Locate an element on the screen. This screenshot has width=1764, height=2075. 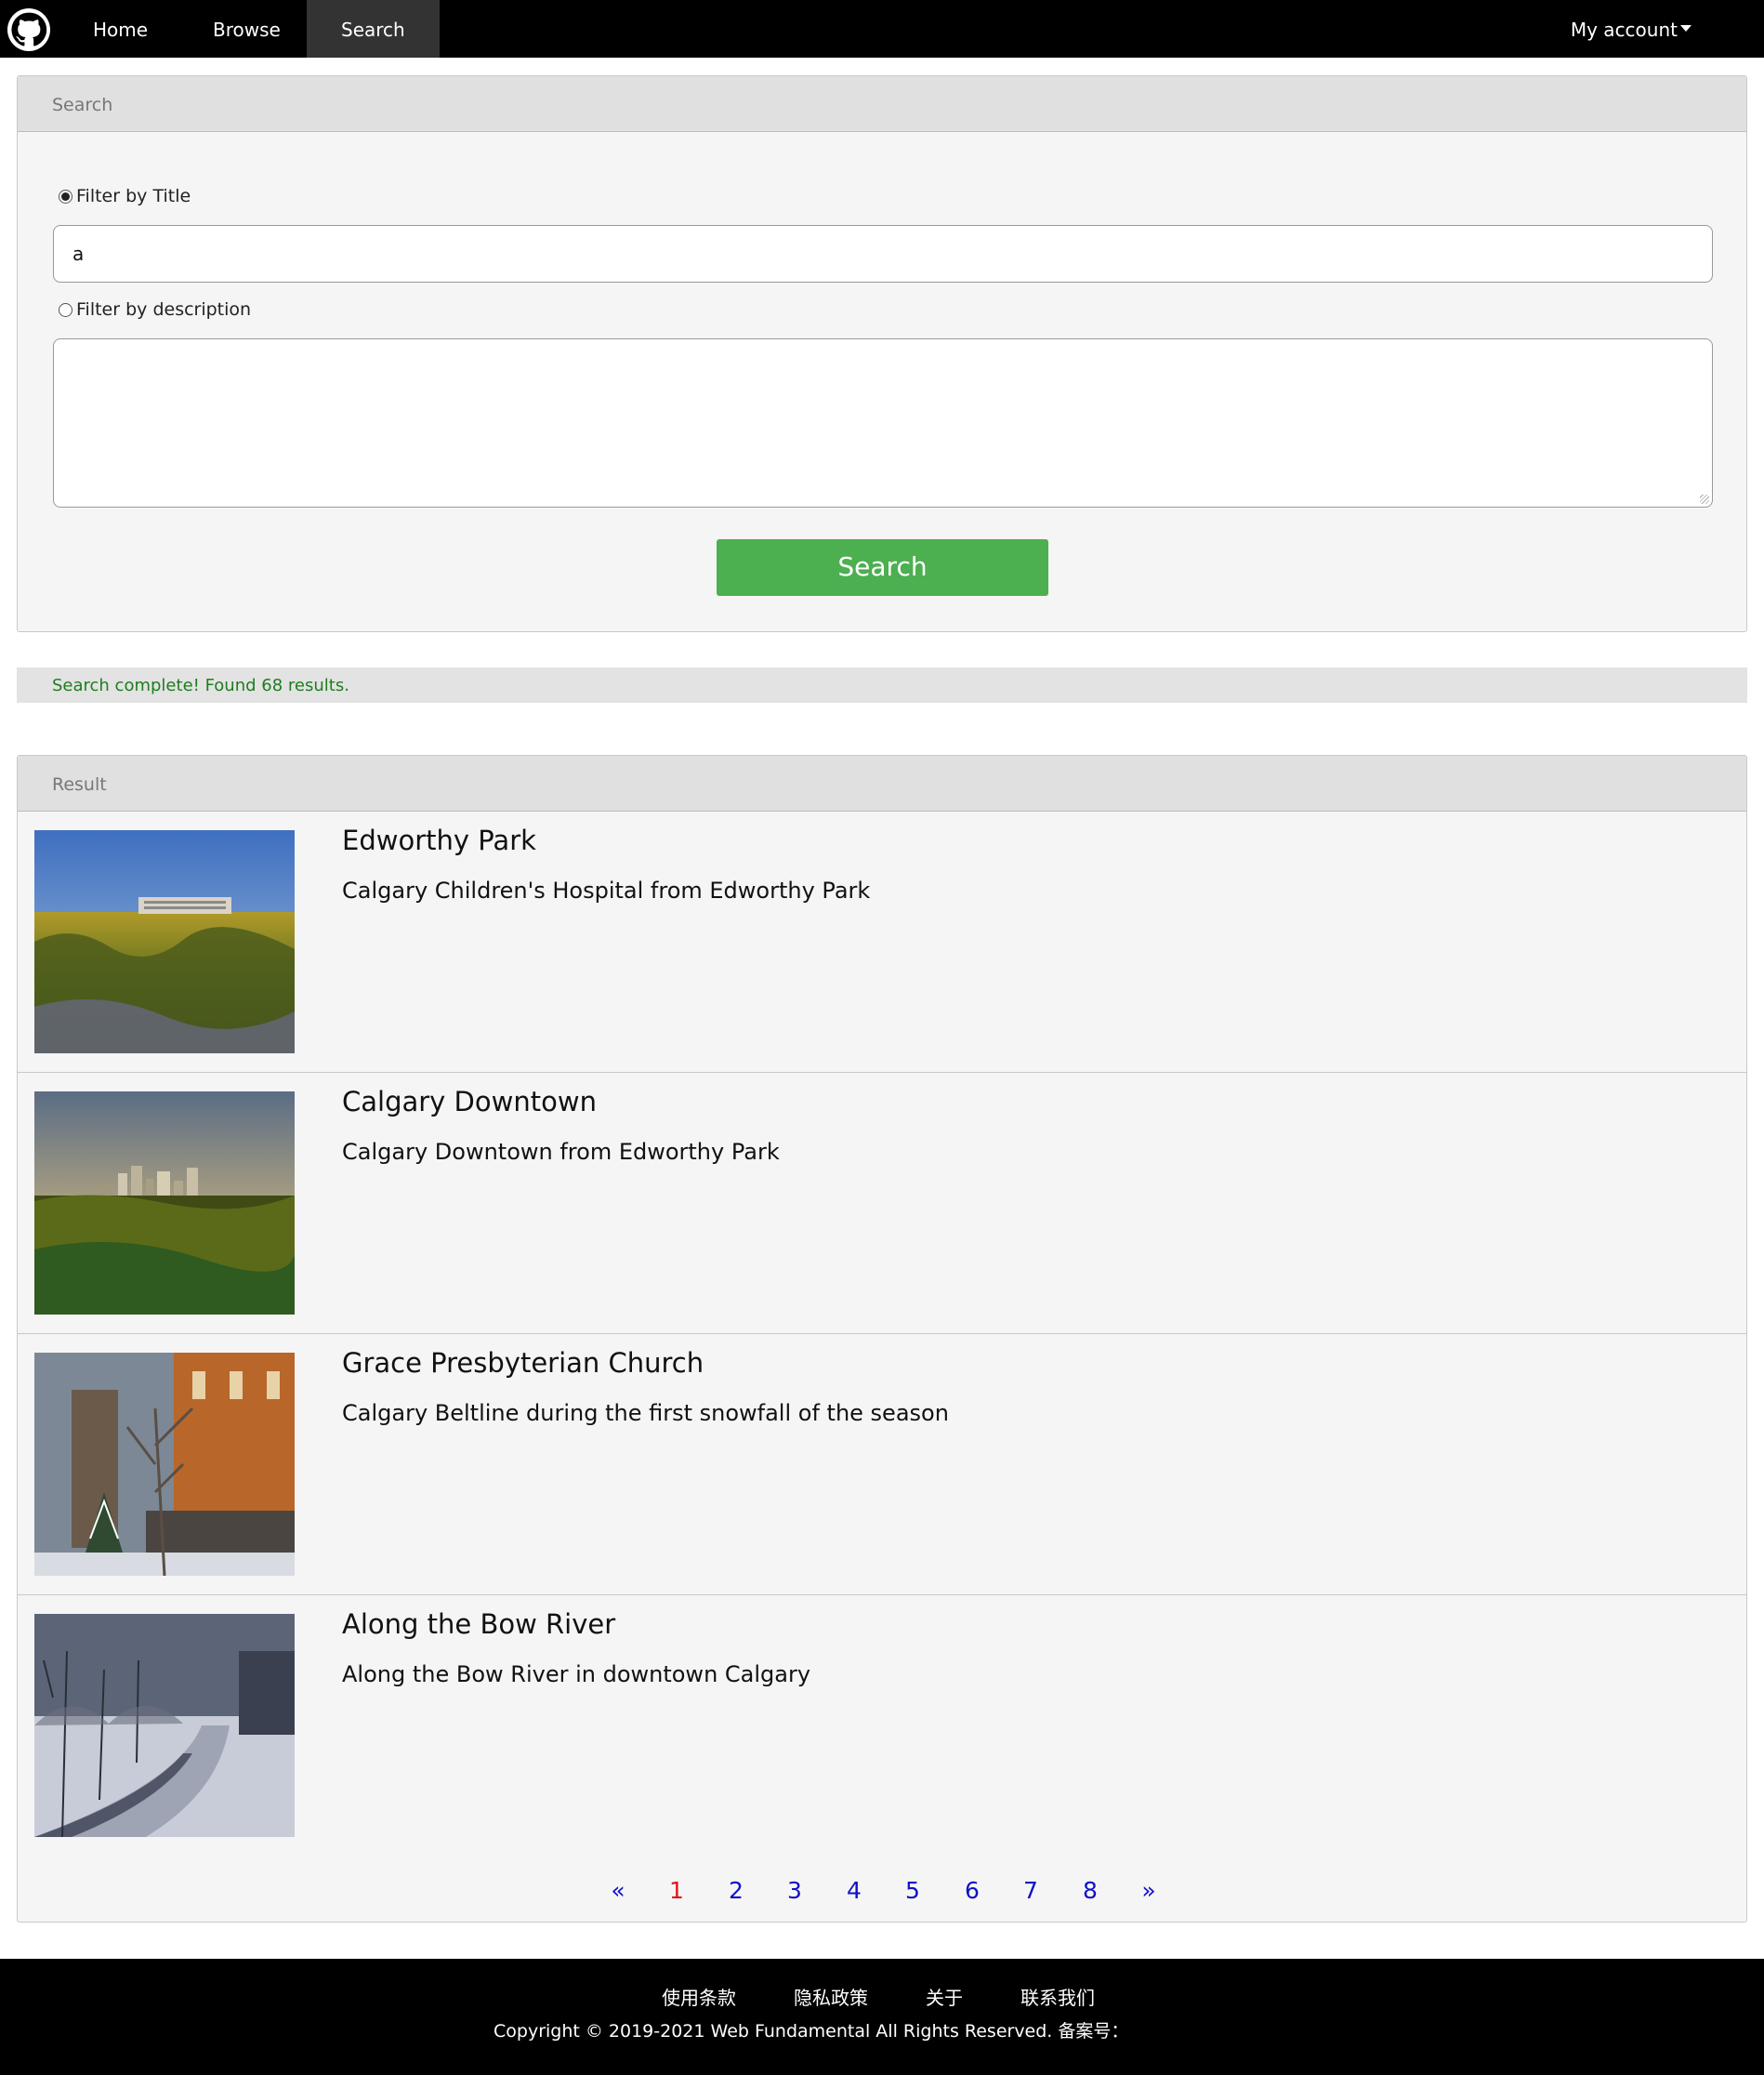
footer-link-about: 关于 is located at coordinates (944, 1996).